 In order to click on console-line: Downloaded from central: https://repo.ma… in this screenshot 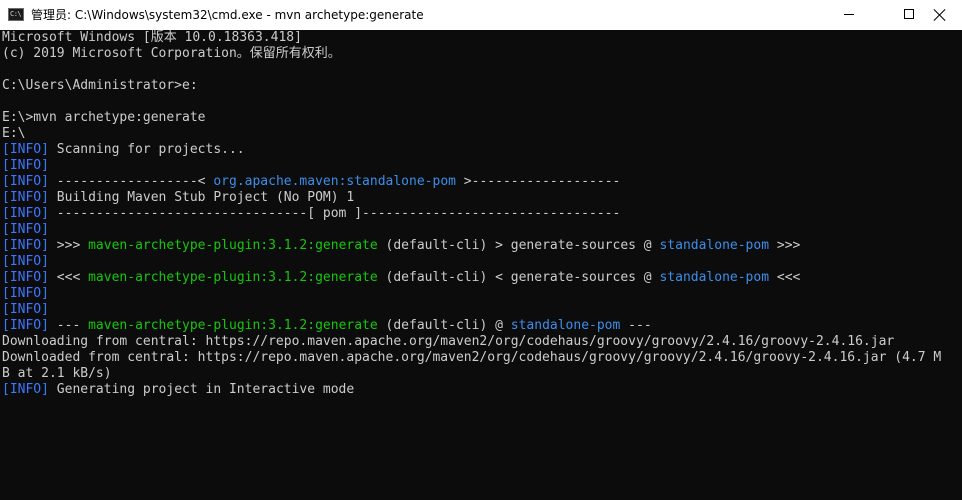, I will do `click(471, 358)`.